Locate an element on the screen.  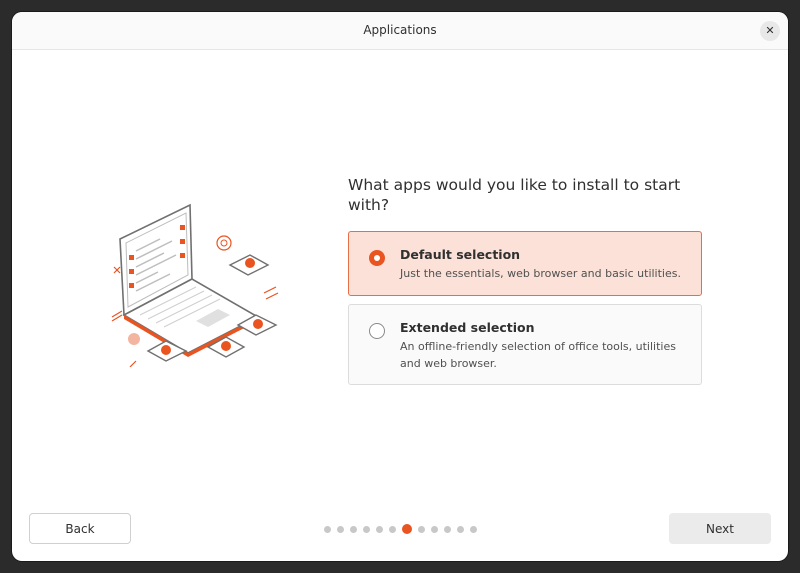
step-indicator is located at coordinates (403, 529).